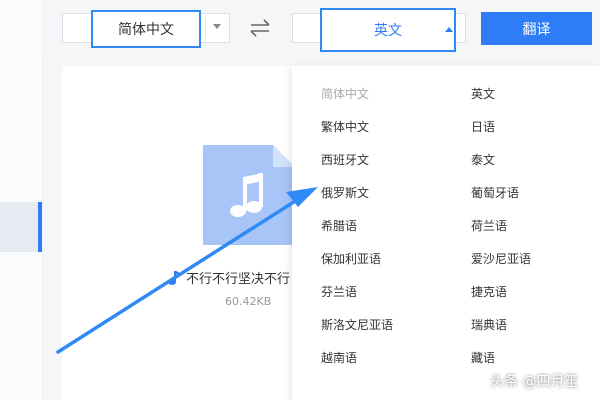 The image size is (600, 400). I want to click on language-option: 瑞典语, so click(489, 324).